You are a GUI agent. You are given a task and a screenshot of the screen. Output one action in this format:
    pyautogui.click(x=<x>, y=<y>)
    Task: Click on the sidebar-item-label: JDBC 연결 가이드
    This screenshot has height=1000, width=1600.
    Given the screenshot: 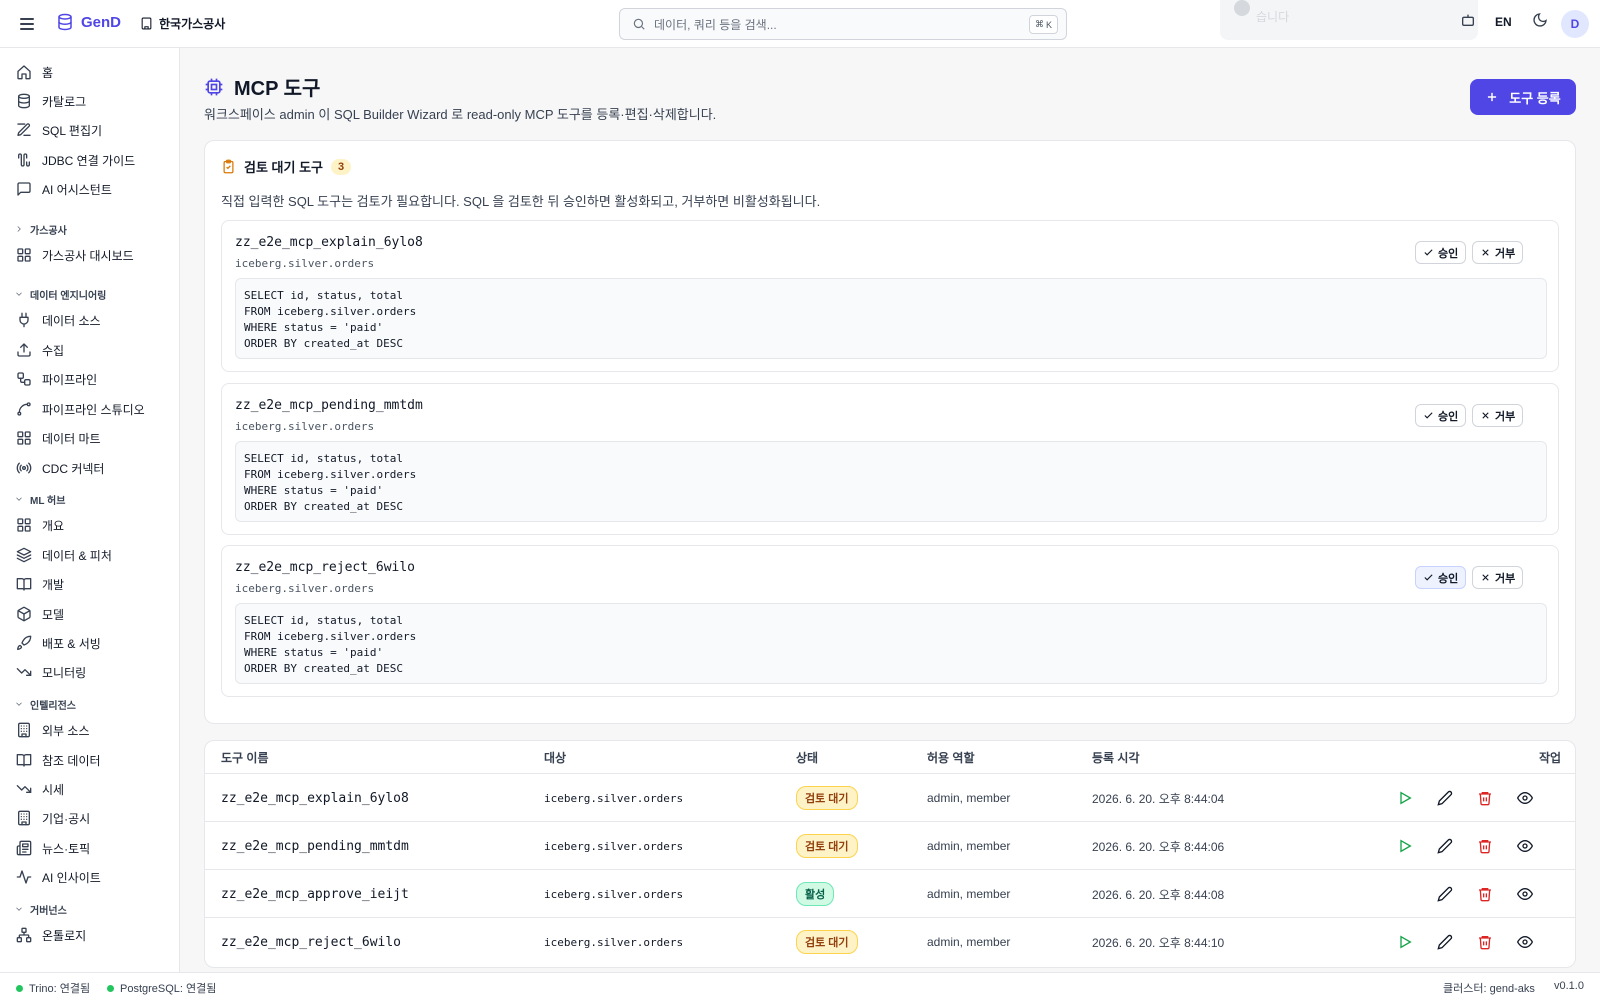 What is the action you would take?
    pyautogui.click(x=89, y=160)
    